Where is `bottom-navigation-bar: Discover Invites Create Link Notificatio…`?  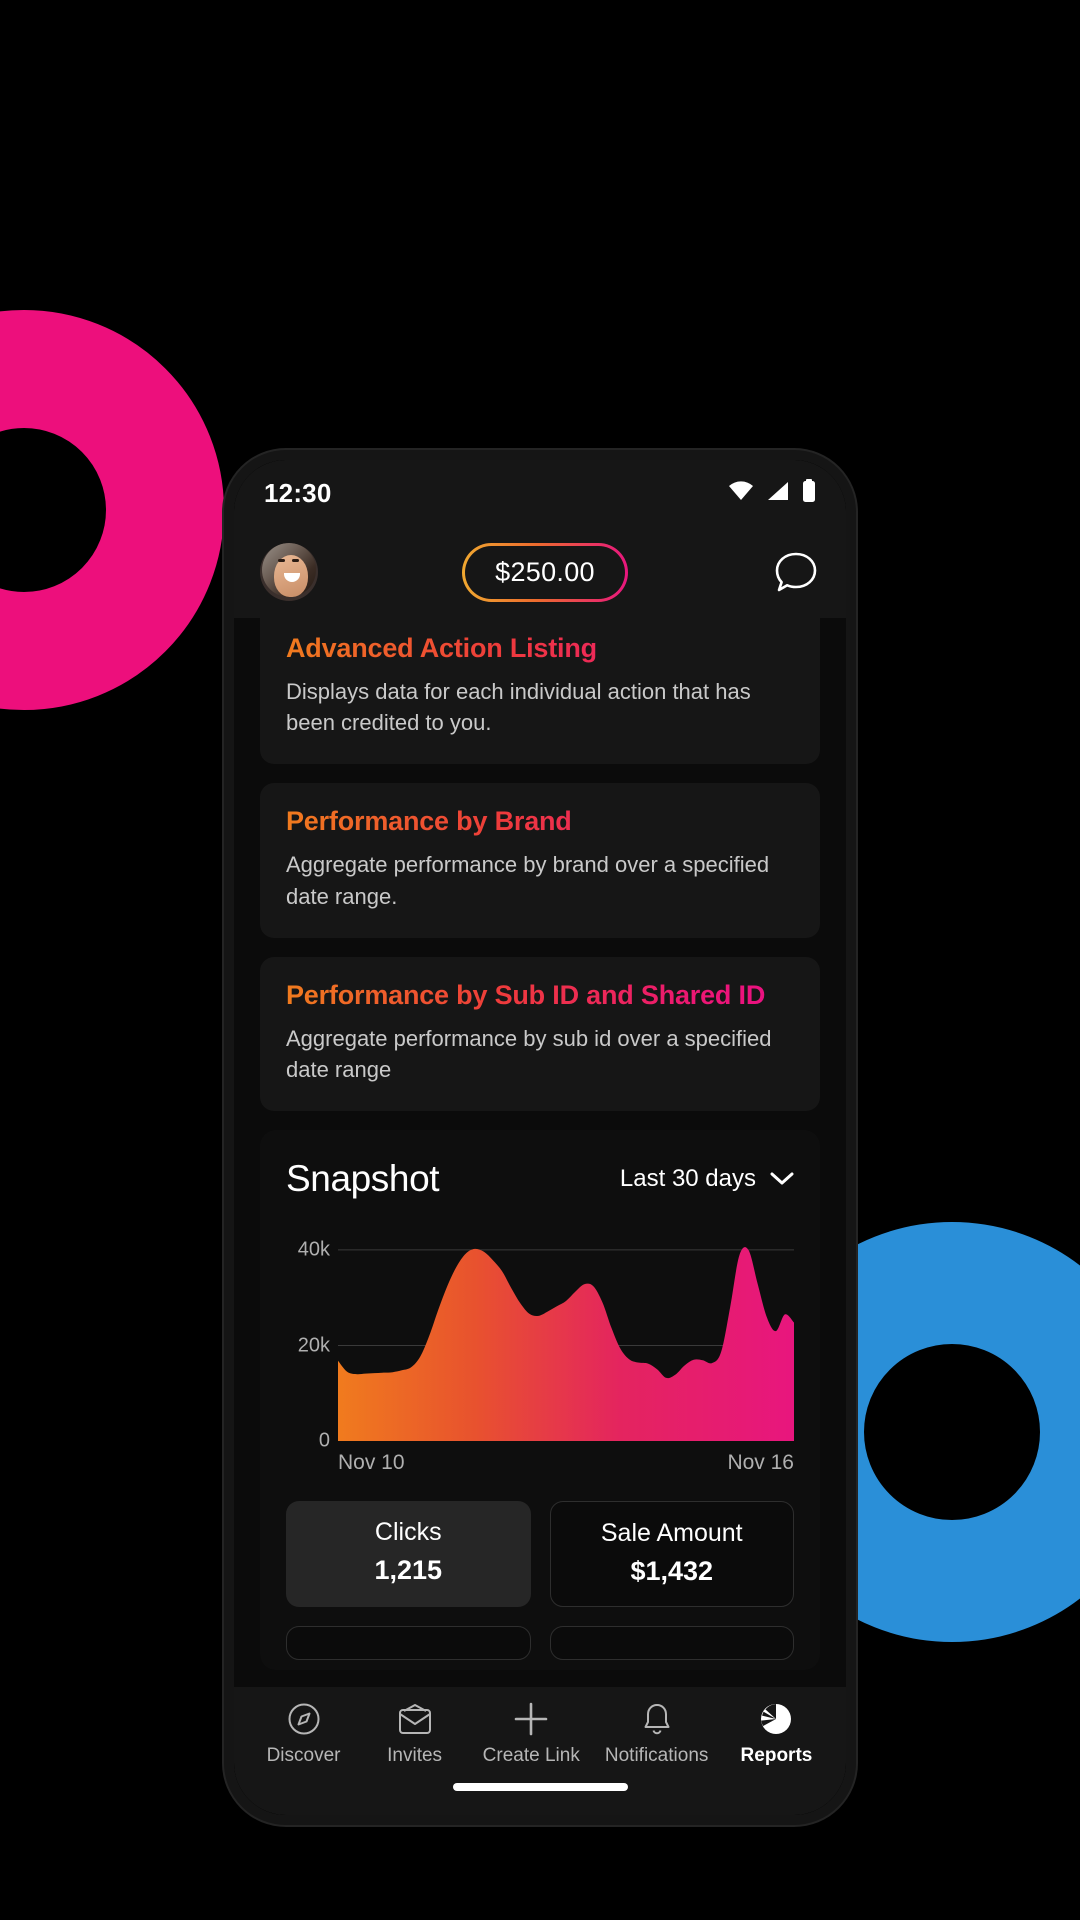 bottom-navigation-bar: Discover Invites Create Link Notificatio… is located at coordinates (540, 1751).